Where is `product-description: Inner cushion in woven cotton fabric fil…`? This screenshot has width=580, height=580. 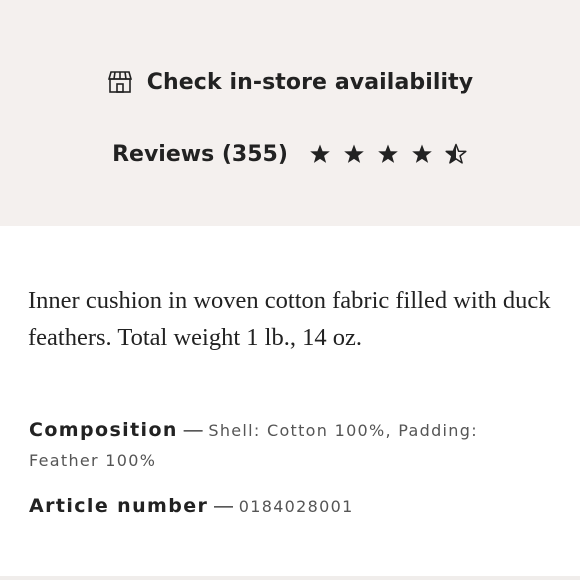
product-description: Inner cushion in woven cotton fabric fil… is located at coordinates (289, 319).